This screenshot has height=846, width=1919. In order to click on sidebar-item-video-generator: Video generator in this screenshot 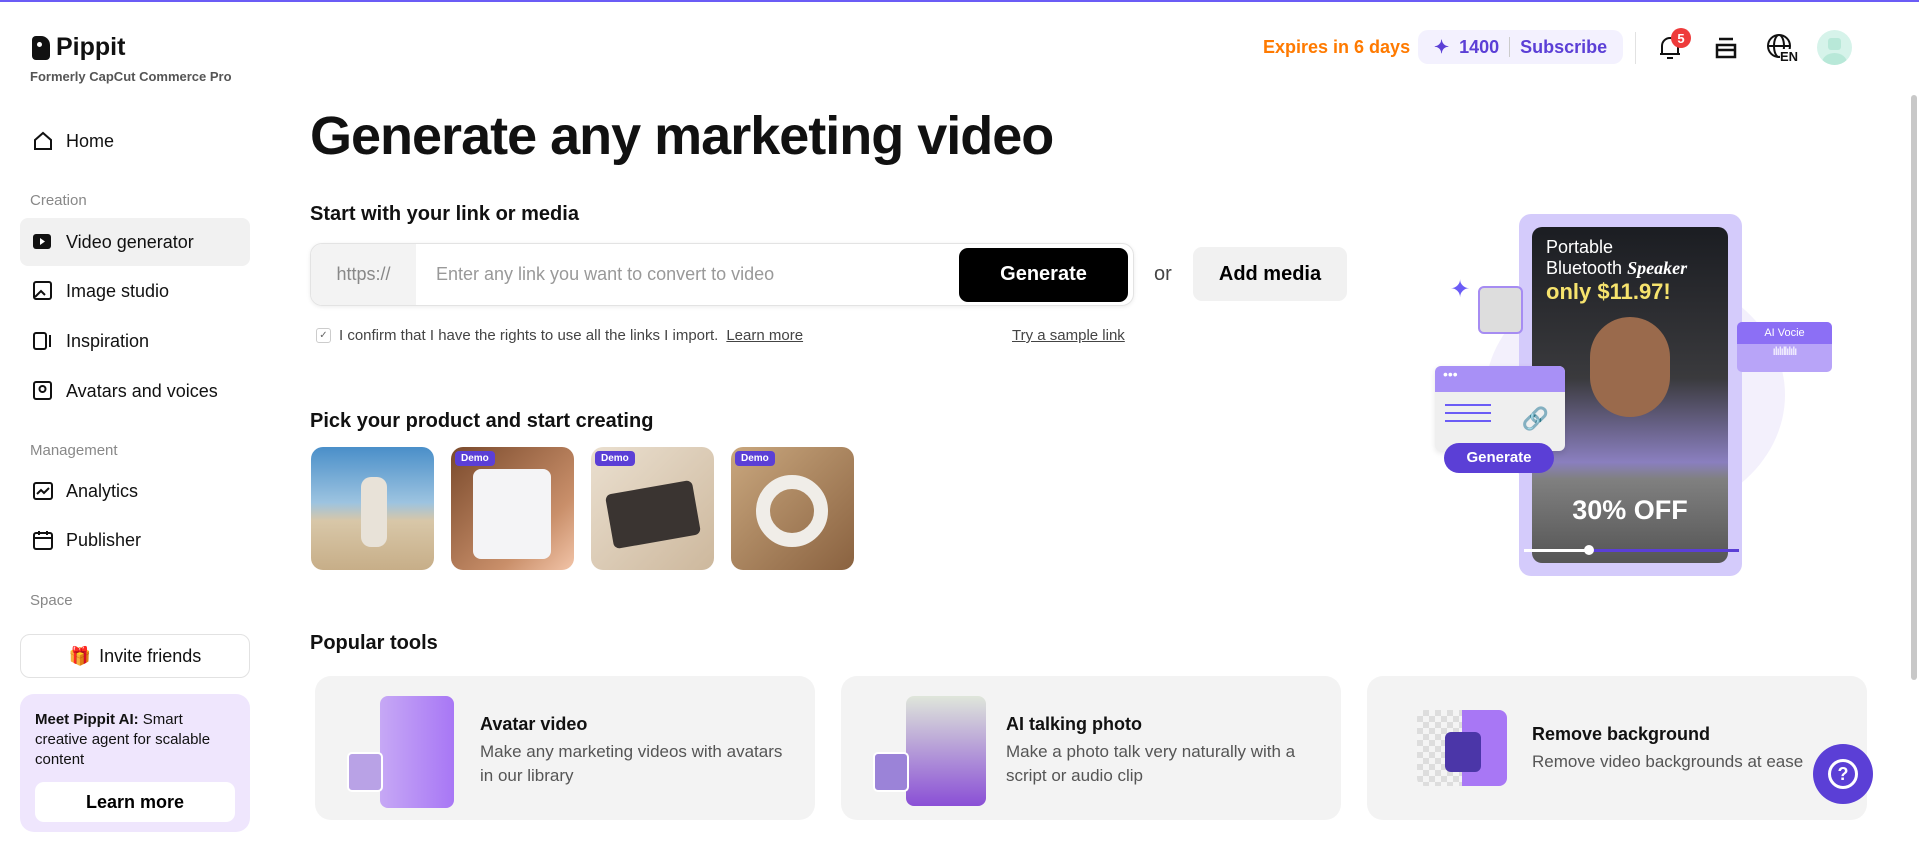, I will do `click(135, 242)`.